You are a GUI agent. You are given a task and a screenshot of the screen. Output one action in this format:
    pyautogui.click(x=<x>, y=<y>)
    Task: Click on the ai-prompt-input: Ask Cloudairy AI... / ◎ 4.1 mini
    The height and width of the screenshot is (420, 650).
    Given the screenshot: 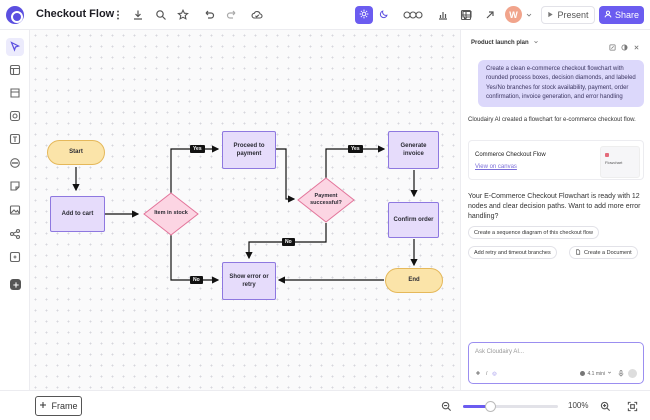 What is the action you would take?
    pyautogui.click(x=556, y=363)
    